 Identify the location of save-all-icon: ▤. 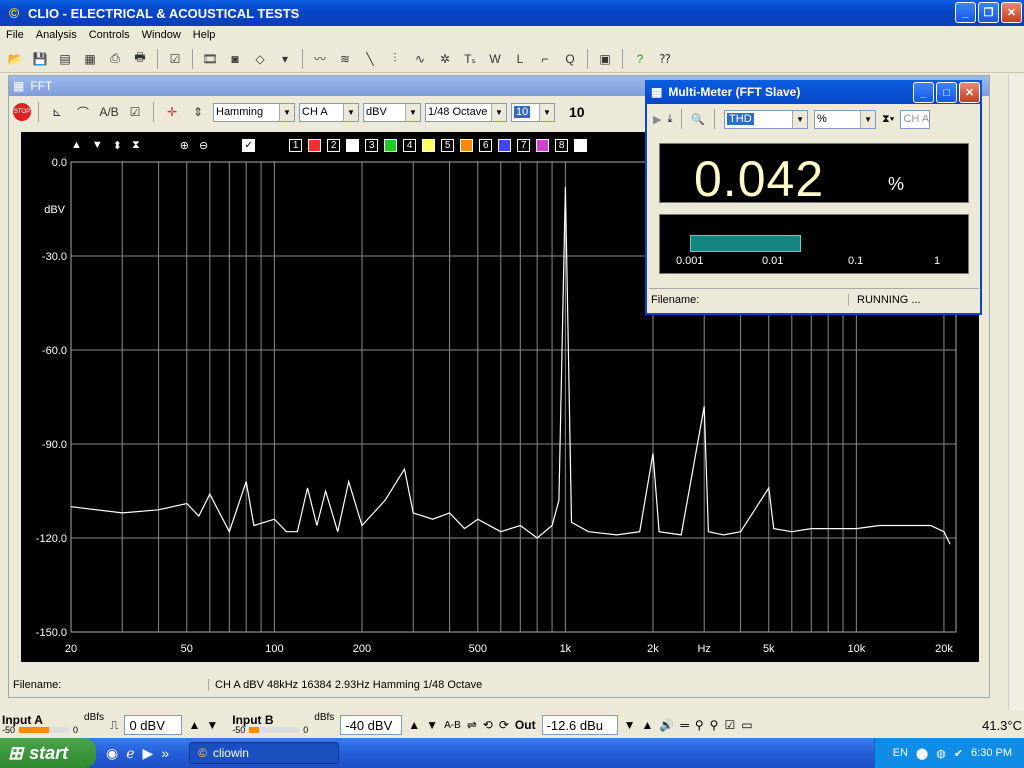
(65, 59).